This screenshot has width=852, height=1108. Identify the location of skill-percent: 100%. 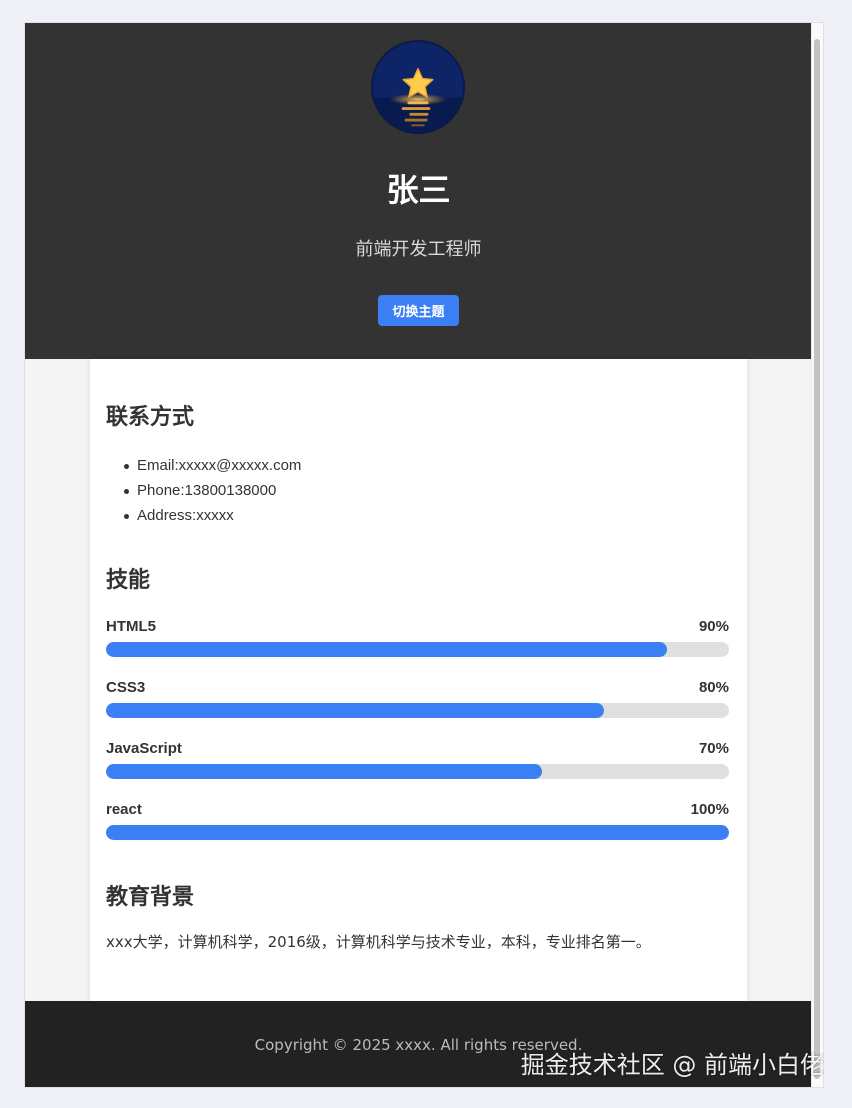
(709, 809).